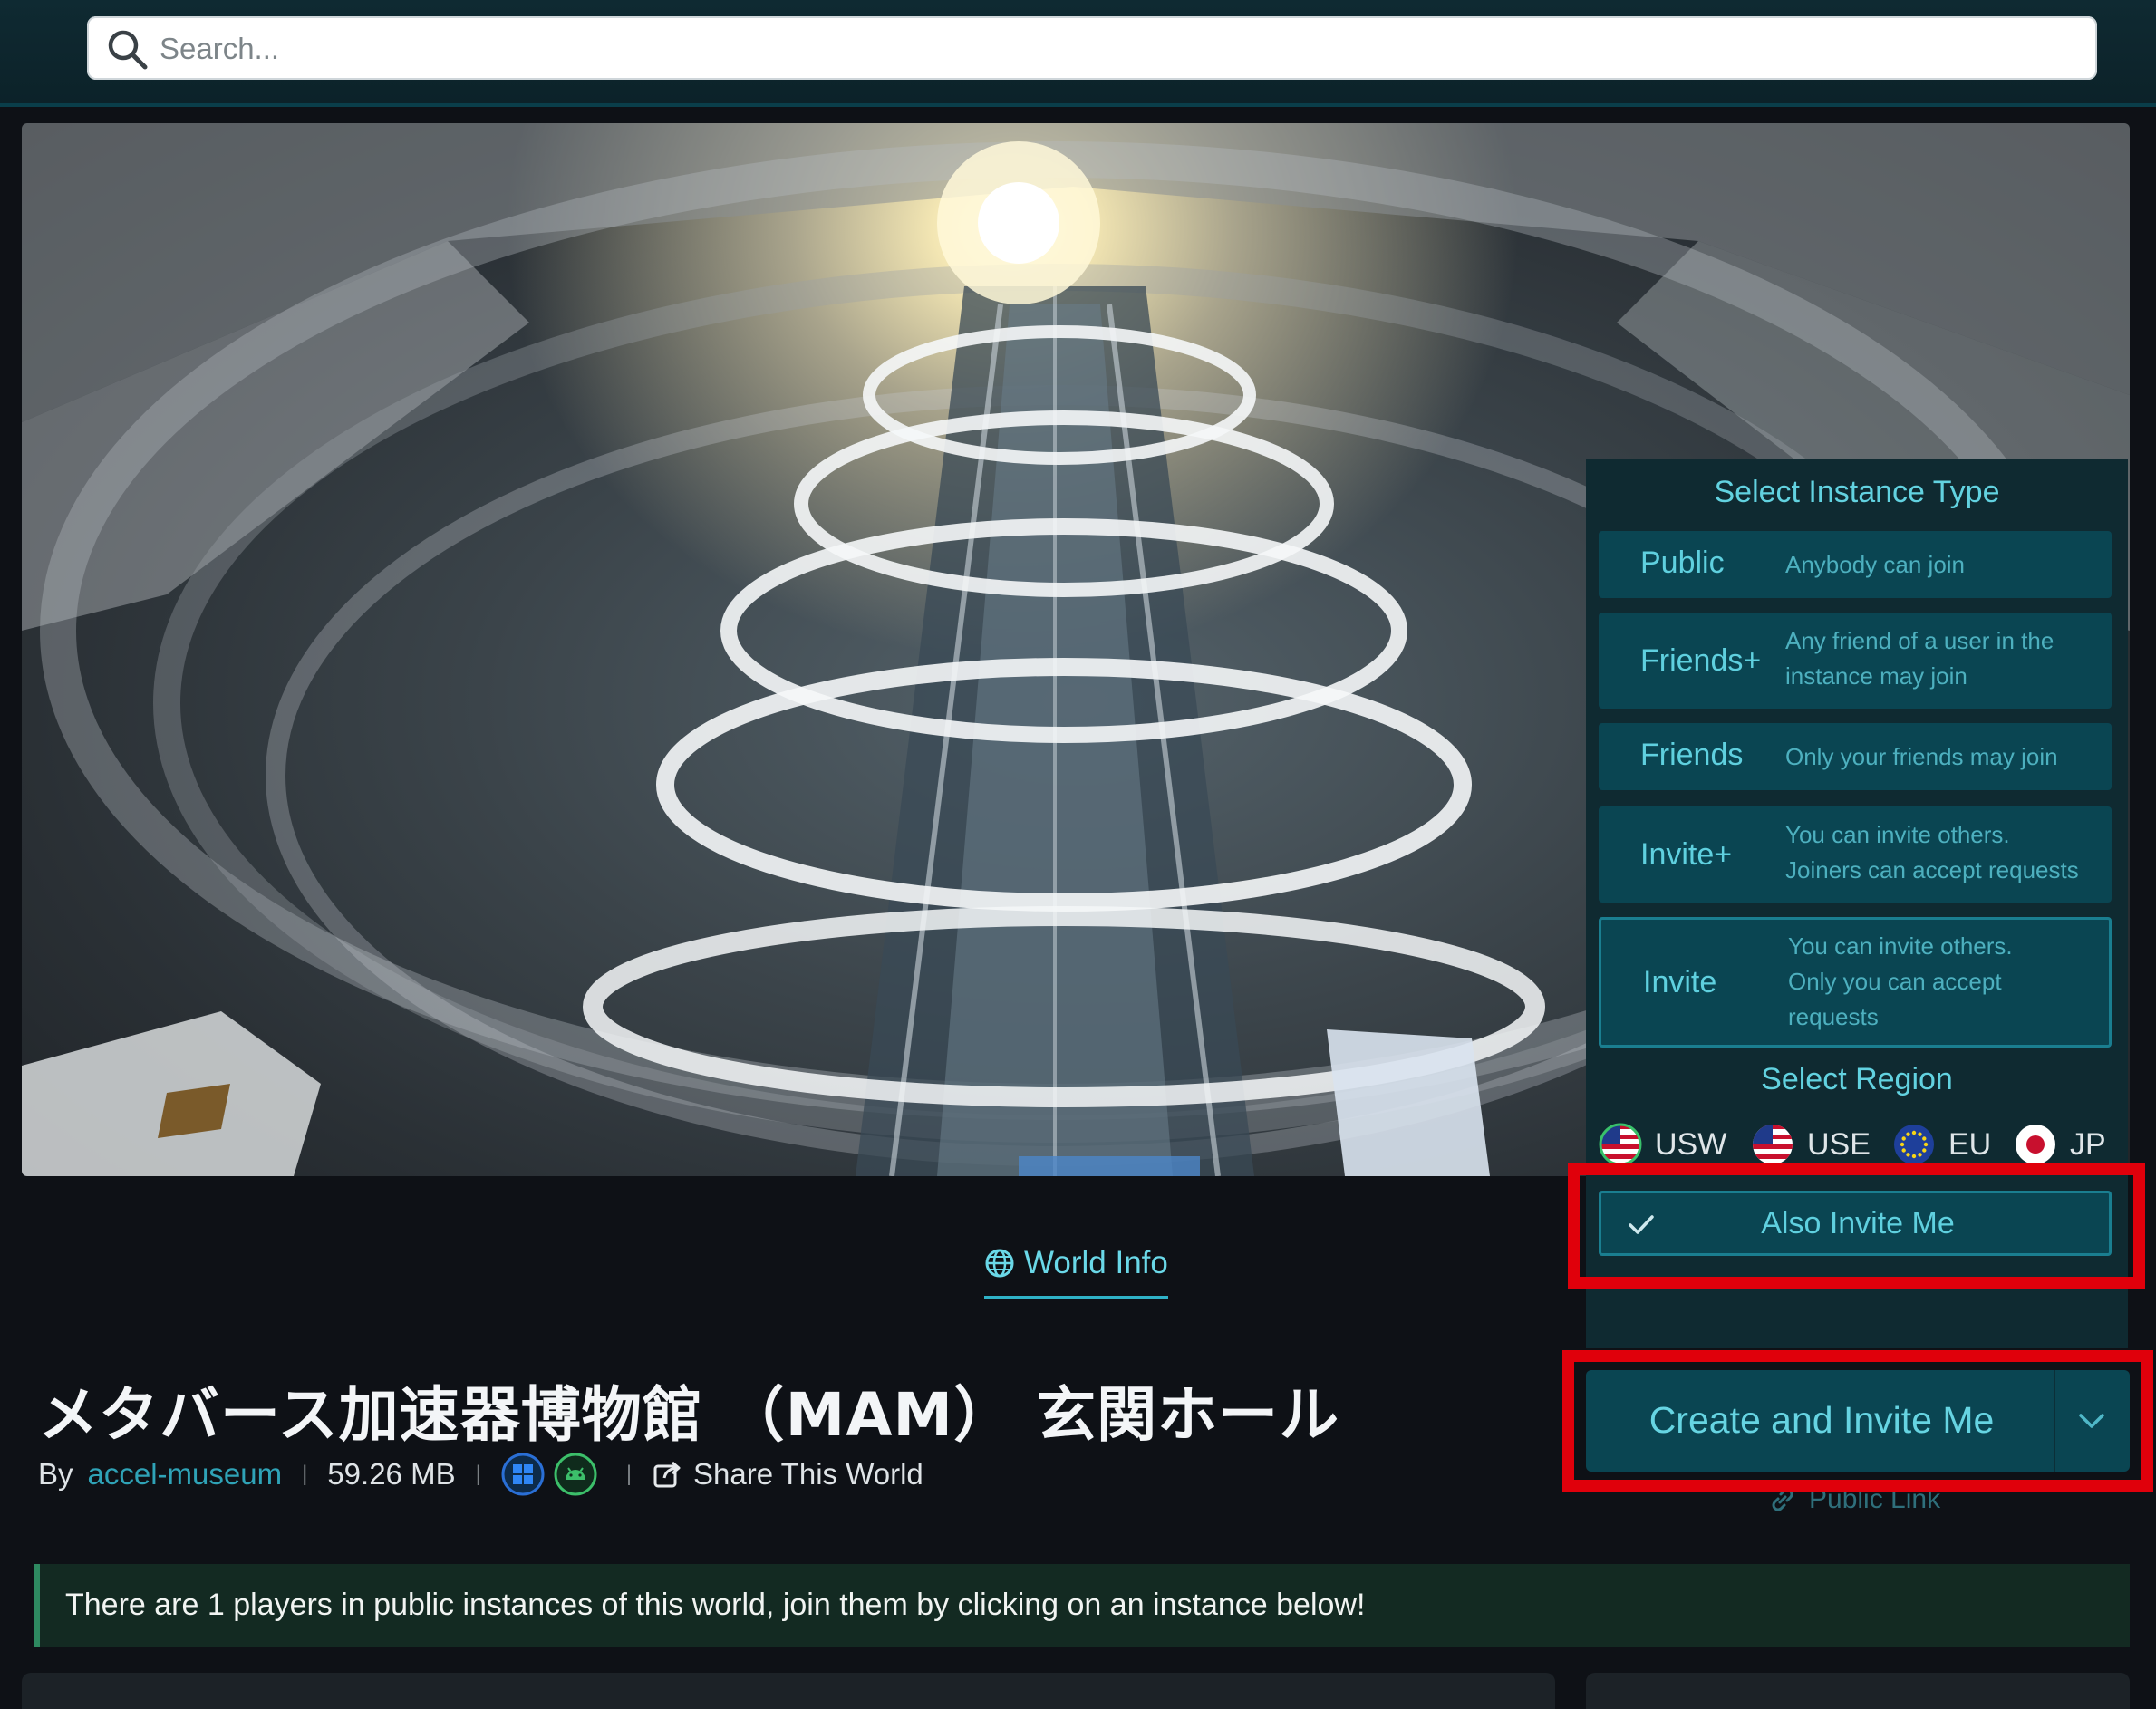 This screenshot has height=1709, width=2156. Describe the element at coordinates (1895, 982) in the screenshot. I see `desc-line: Only you can accept` at that location.